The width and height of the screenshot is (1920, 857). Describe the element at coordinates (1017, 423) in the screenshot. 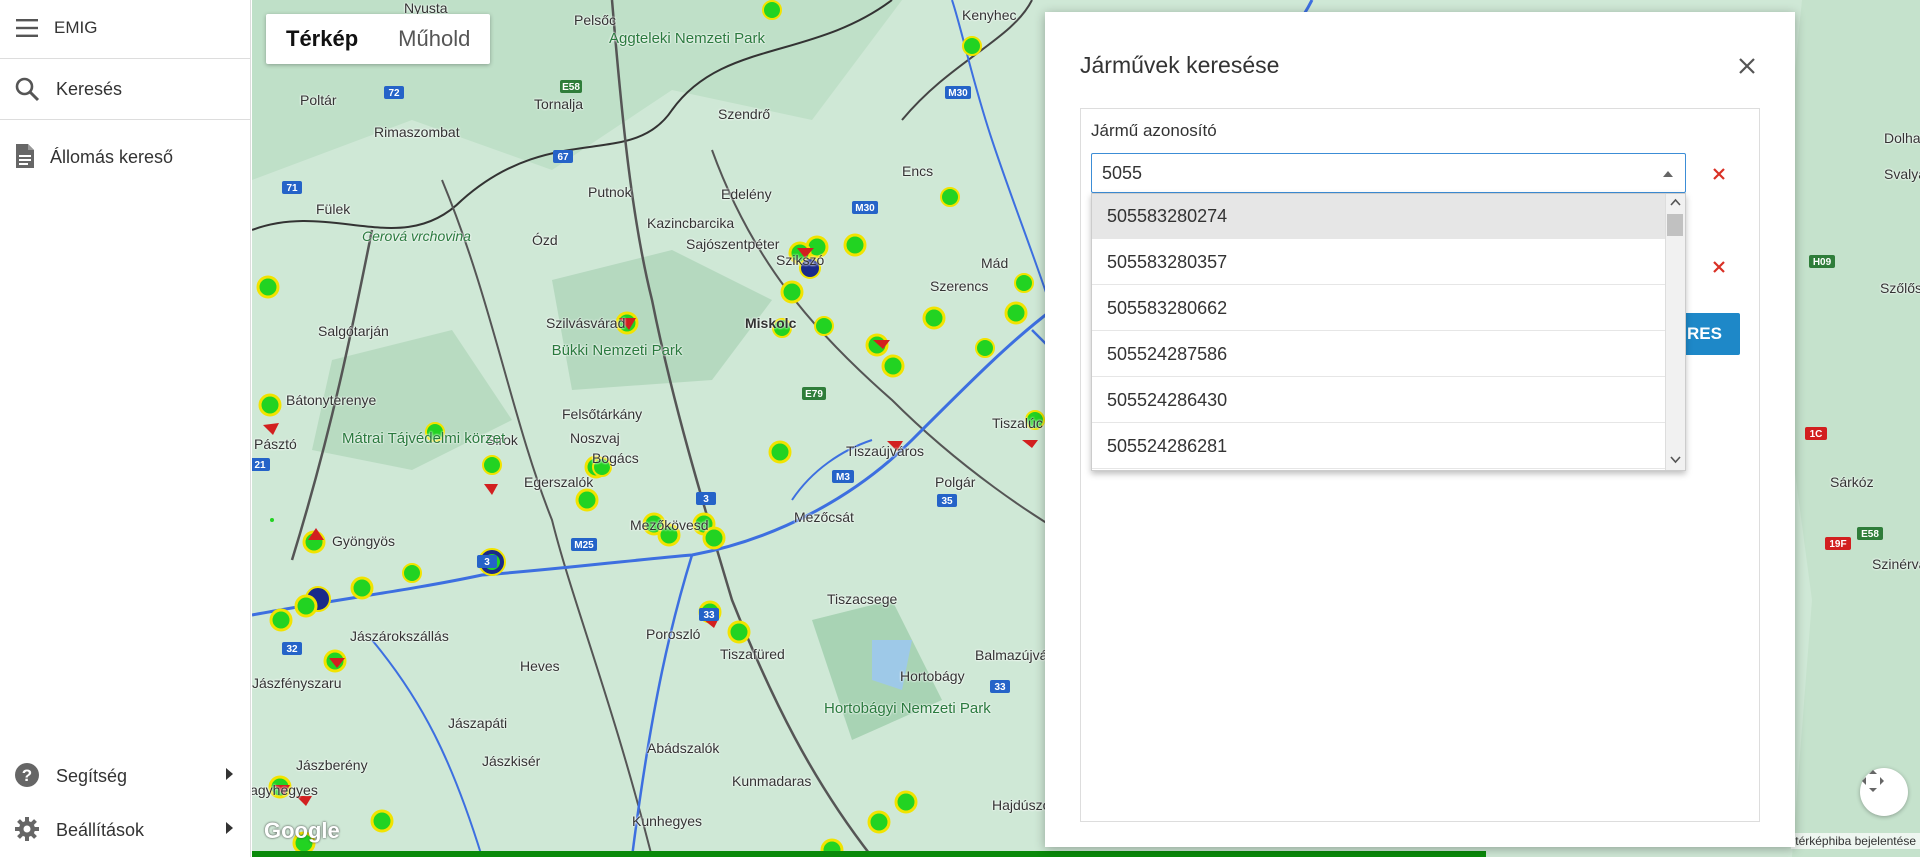

I see `map-place-label: Tiszalúc` at that location.